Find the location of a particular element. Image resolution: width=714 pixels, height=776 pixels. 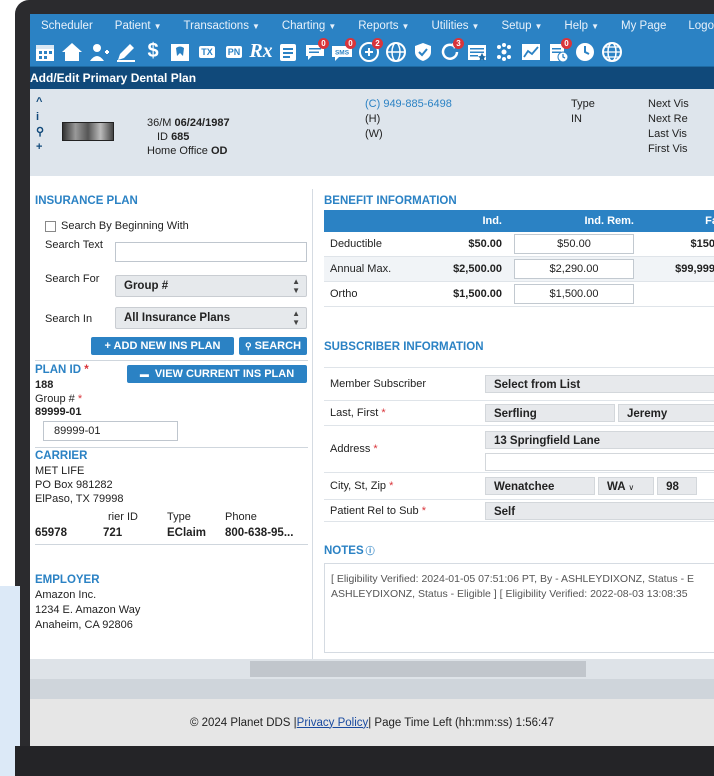

employer-address-line2: Anaheim, CA 92806 is located at coordinates (84, 625).